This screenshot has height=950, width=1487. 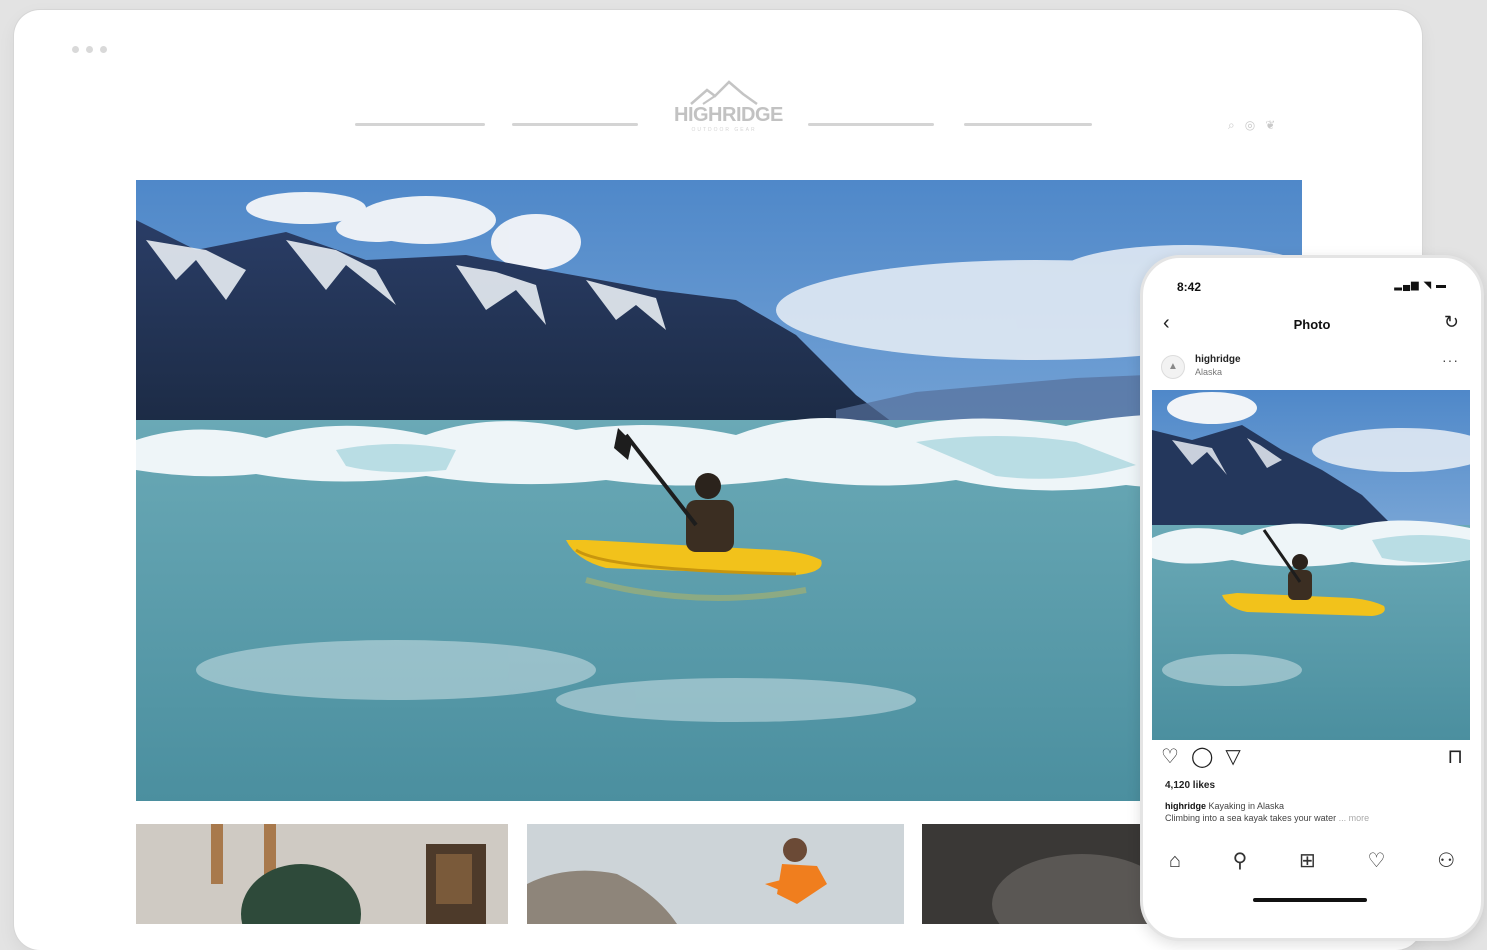 What do you see at coordinates (1240, 861) in the screenshot?
I see `search-icon: ⚲` at bounding box center [1240, 861].